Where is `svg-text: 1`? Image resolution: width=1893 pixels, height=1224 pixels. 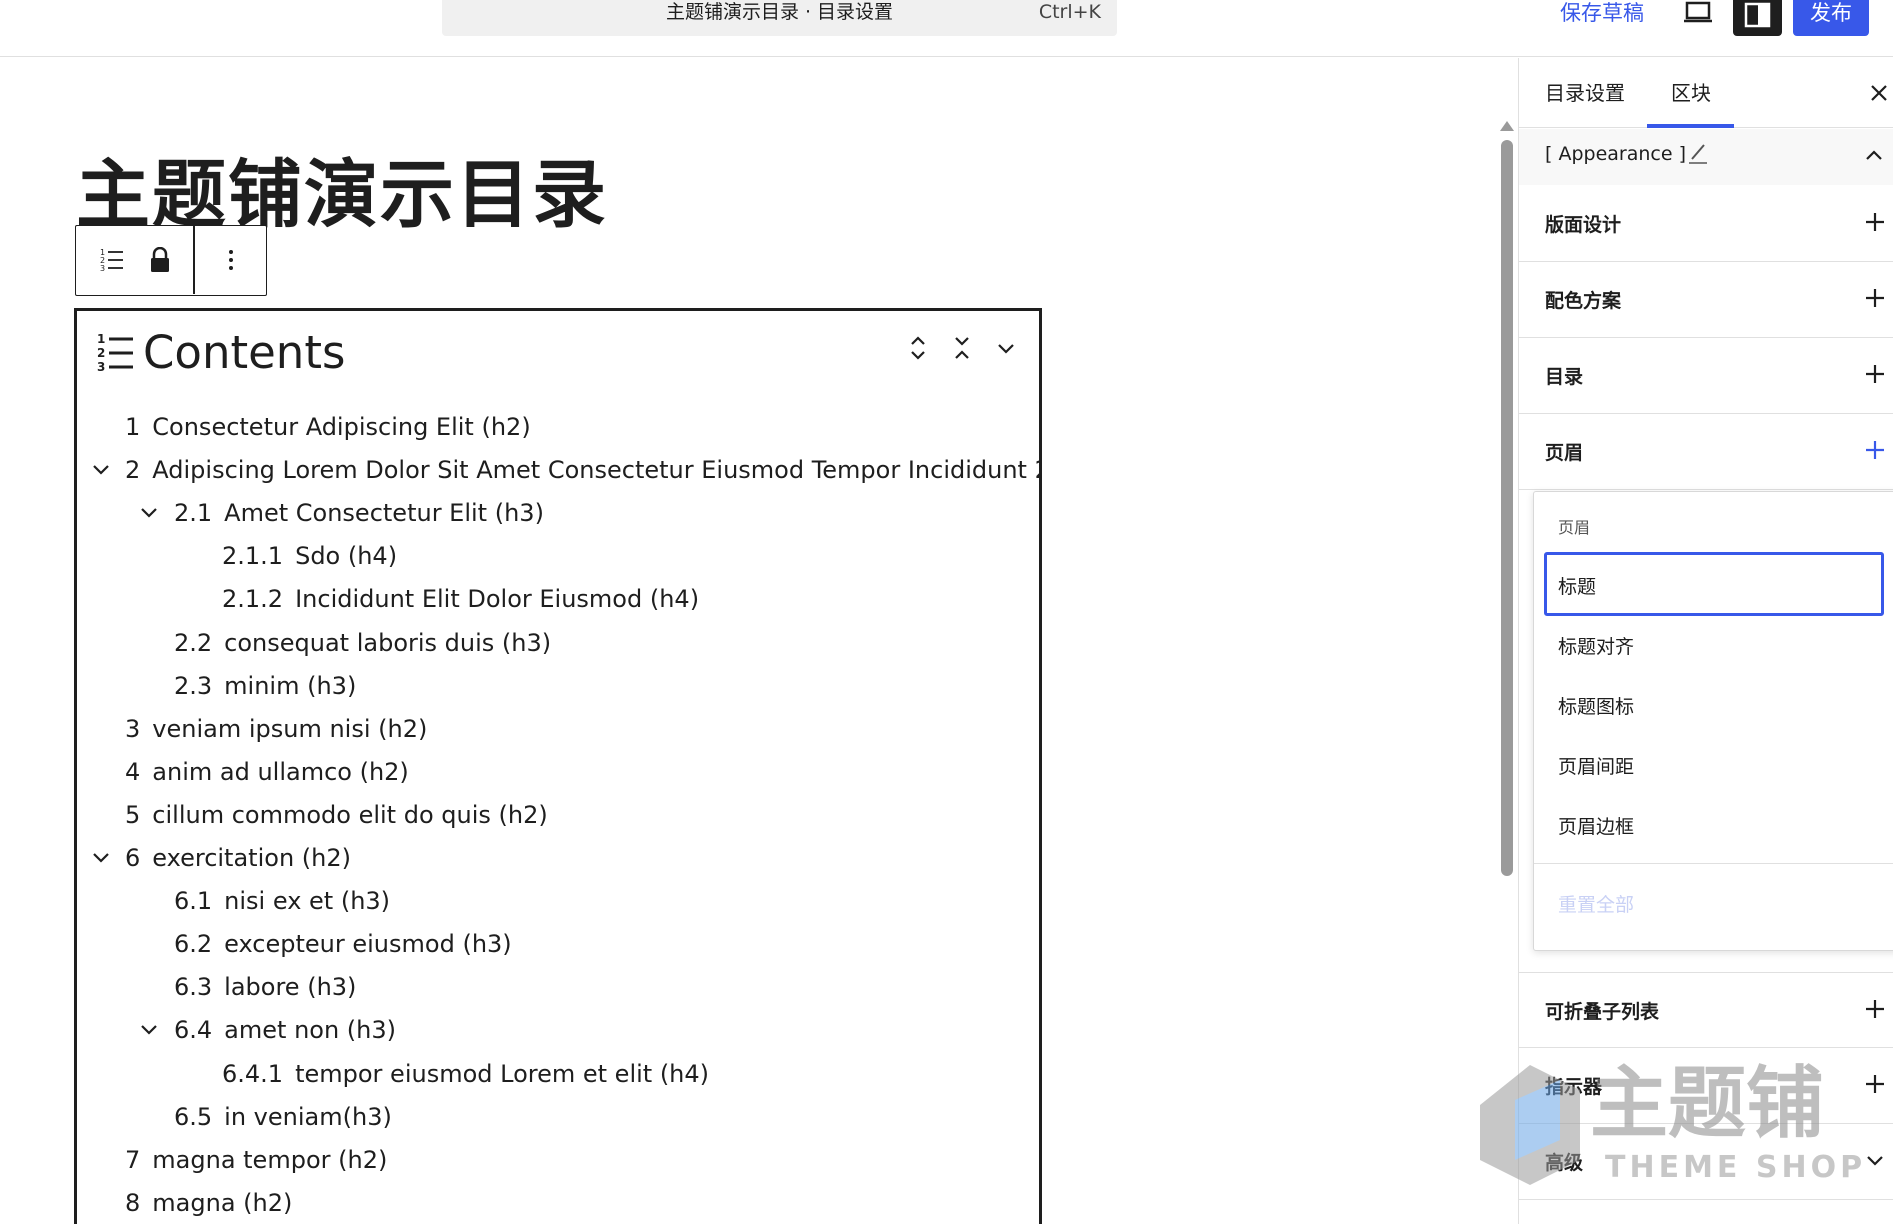 svg-text: 1 is located at coordinates (101, 339).